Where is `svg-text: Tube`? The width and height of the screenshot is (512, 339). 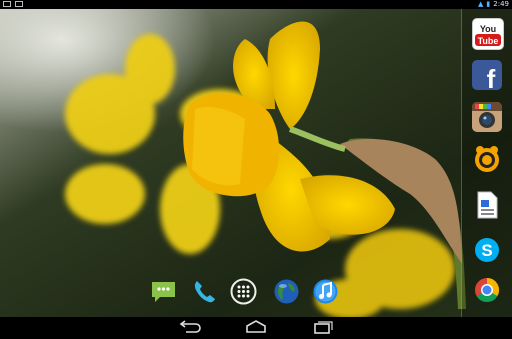 svg-text: Tube is located at coordinates (488, 41).